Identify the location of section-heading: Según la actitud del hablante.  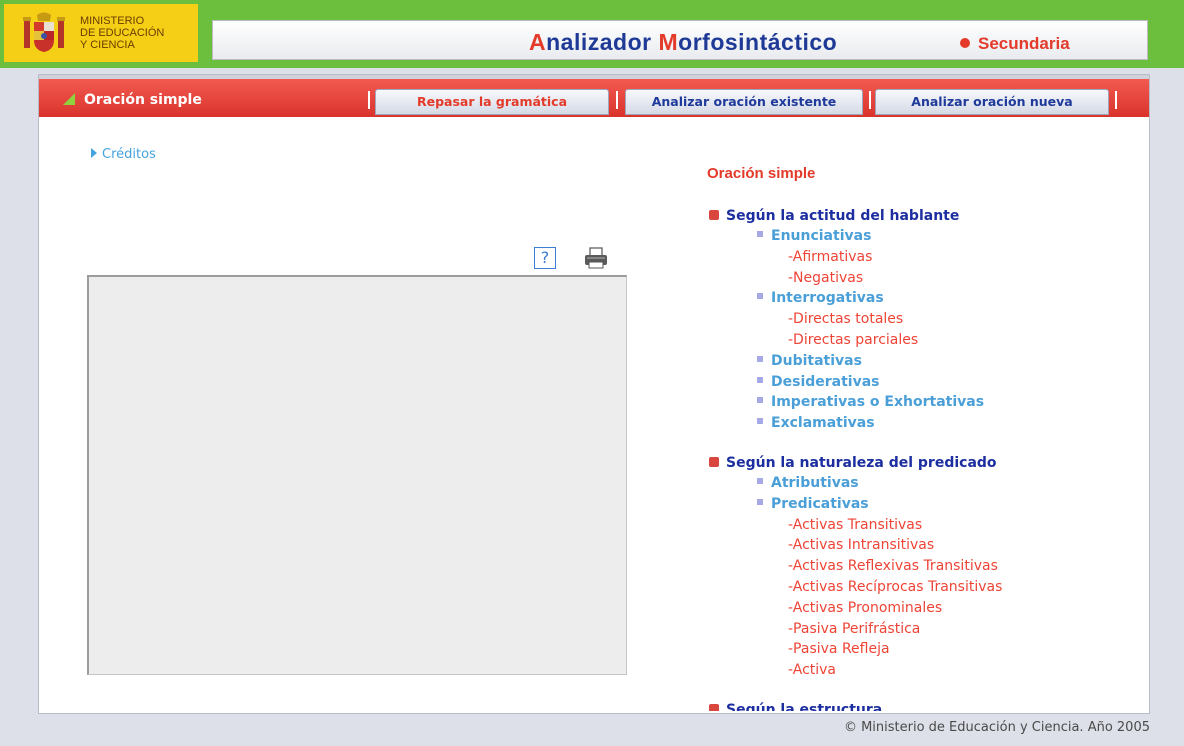
(927, 216).